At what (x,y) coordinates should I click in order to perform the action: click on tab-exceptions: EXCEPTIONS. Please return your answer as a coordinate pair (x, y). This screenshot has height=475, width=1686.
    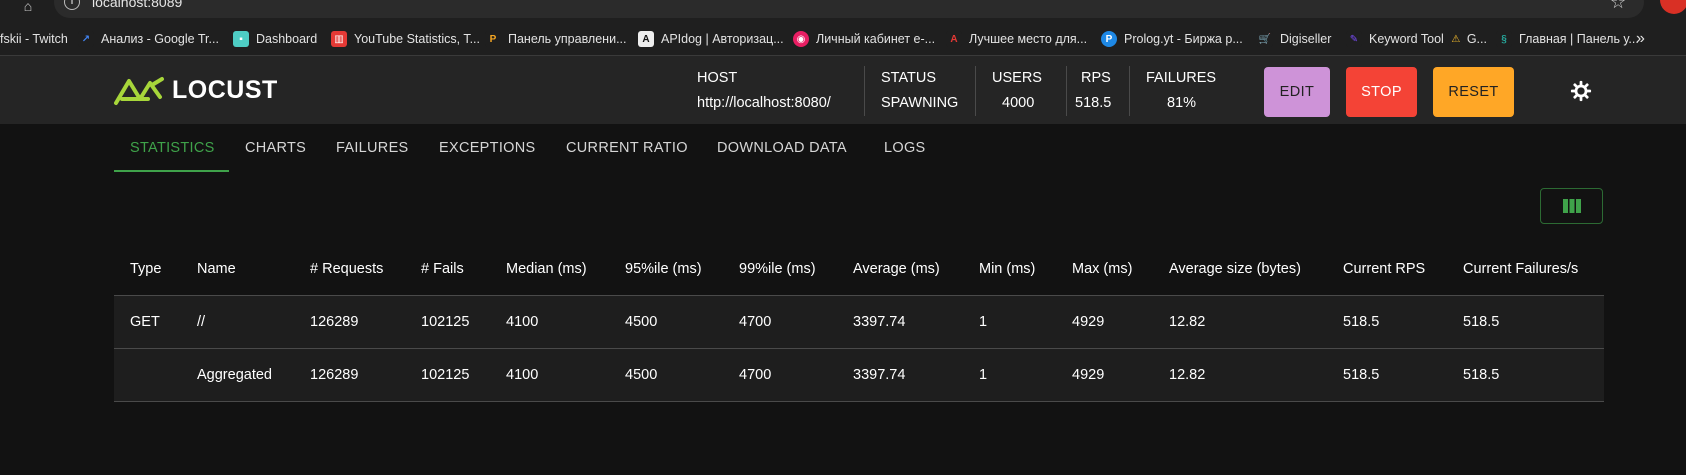
    Looking at the image, I should click on (487, 148).